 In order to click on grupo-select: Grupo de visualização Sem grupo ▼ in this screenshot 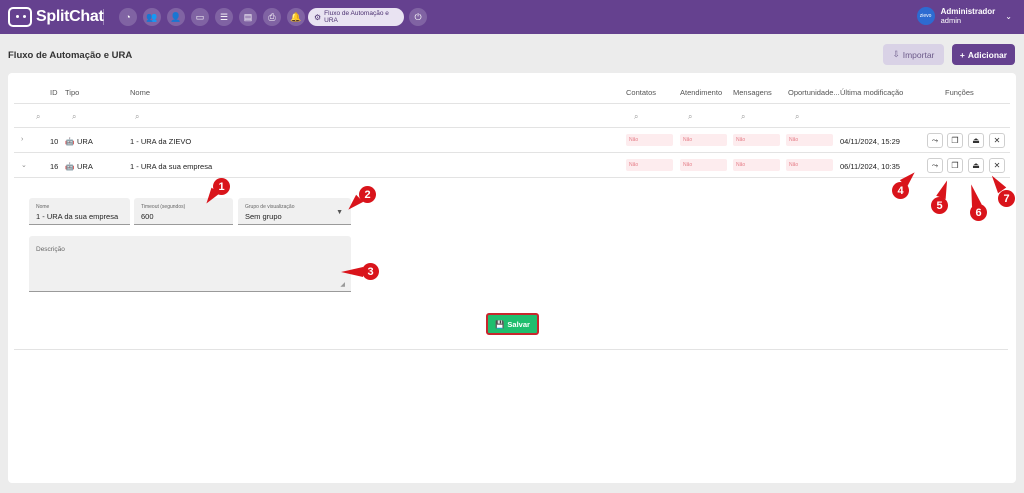, I will do `click(294, 211)`.